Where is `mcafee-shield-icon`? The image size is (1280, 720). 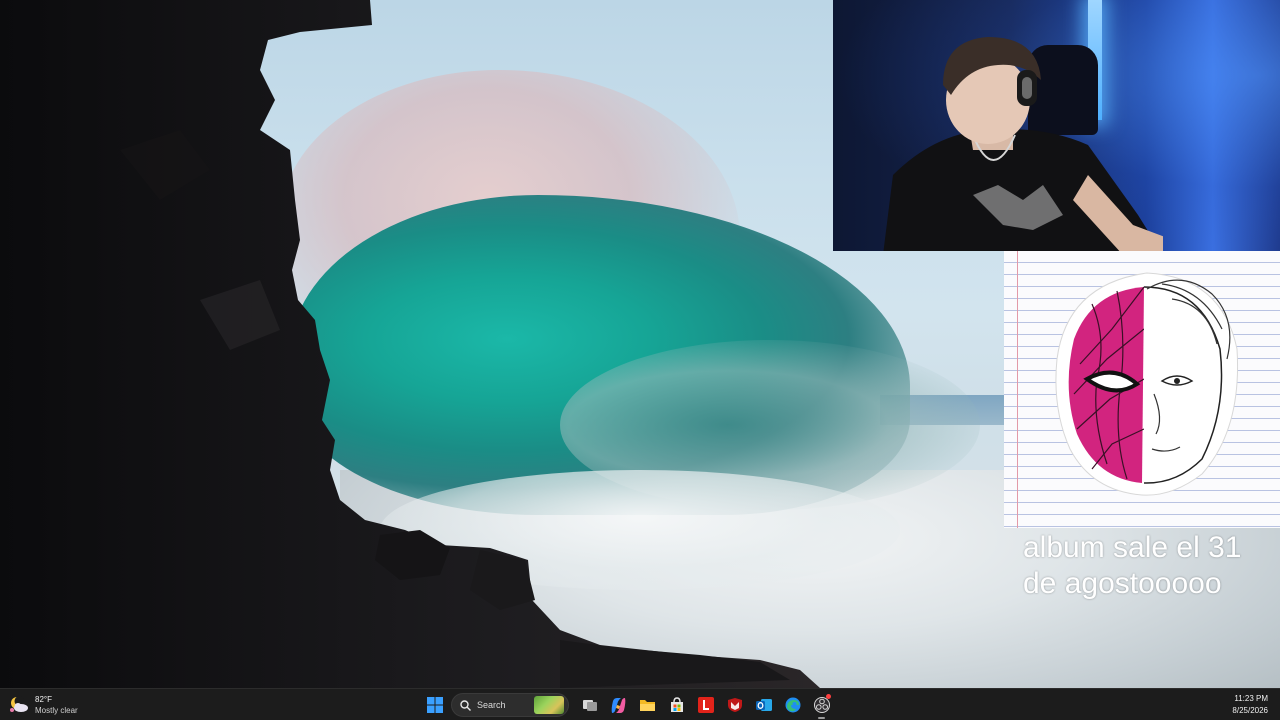 mcafee-shield-icon is located at coordinates (734, 705).